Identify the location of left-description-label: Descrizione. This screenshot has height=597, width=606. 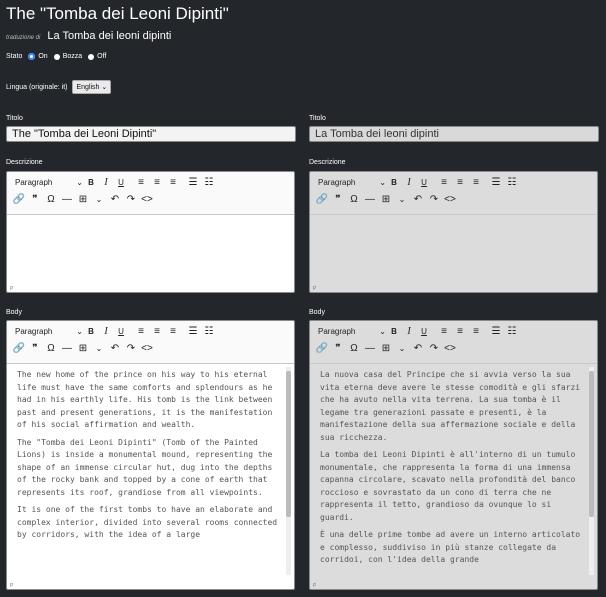
(24, 162).